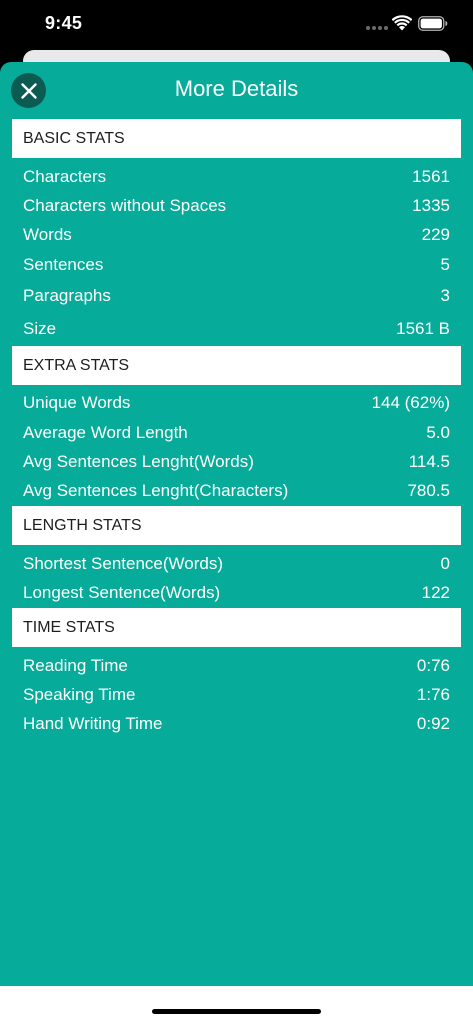 The image size is (473, 1024). What do you see at coordinates (445, 563) in the screenshot?
I see `stat-value: 0` at bounding box center [445, 563].